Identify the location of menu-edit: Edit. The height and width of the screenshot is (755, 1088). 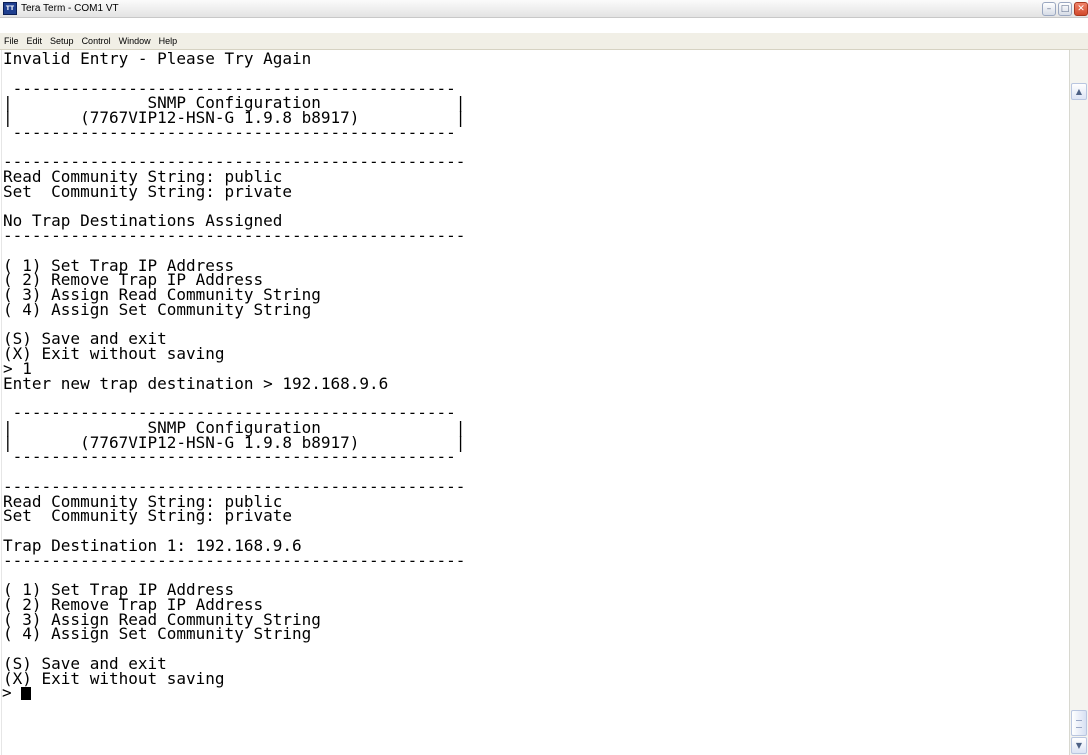
(35, 41).